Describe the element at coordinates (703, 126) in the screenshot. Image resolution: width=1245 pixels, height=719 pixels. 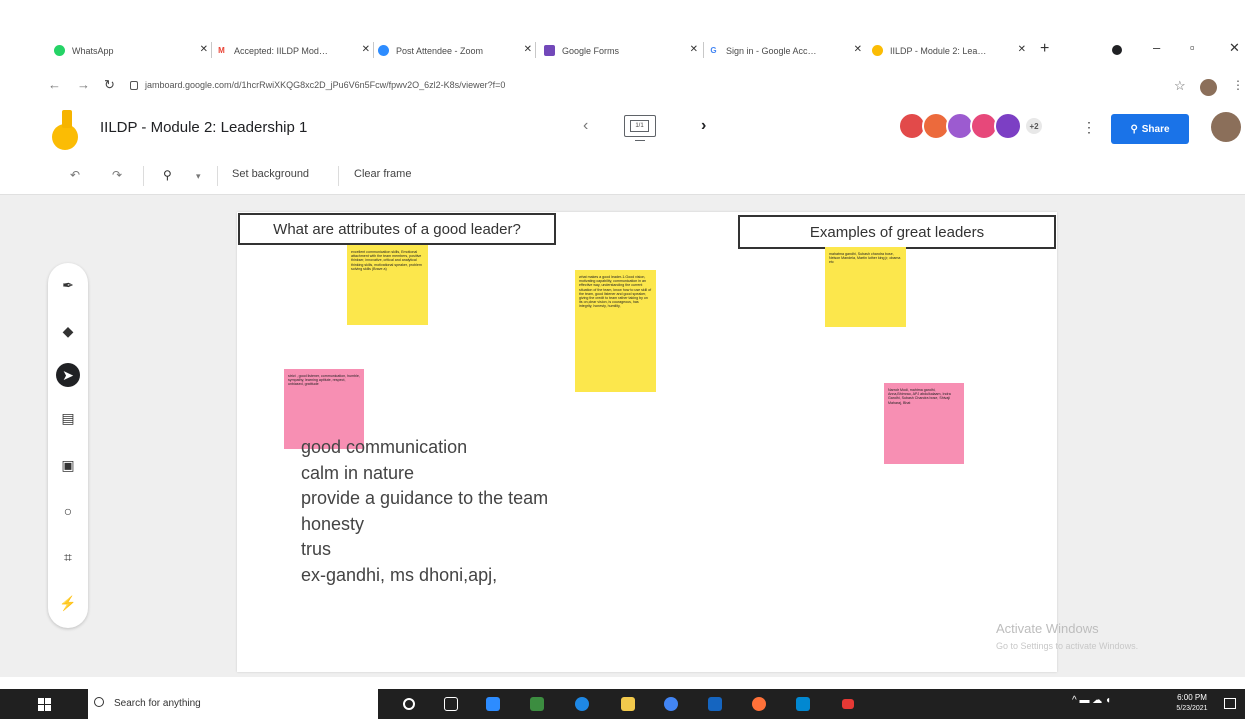
I see `next-frame-button: ›` at that location.